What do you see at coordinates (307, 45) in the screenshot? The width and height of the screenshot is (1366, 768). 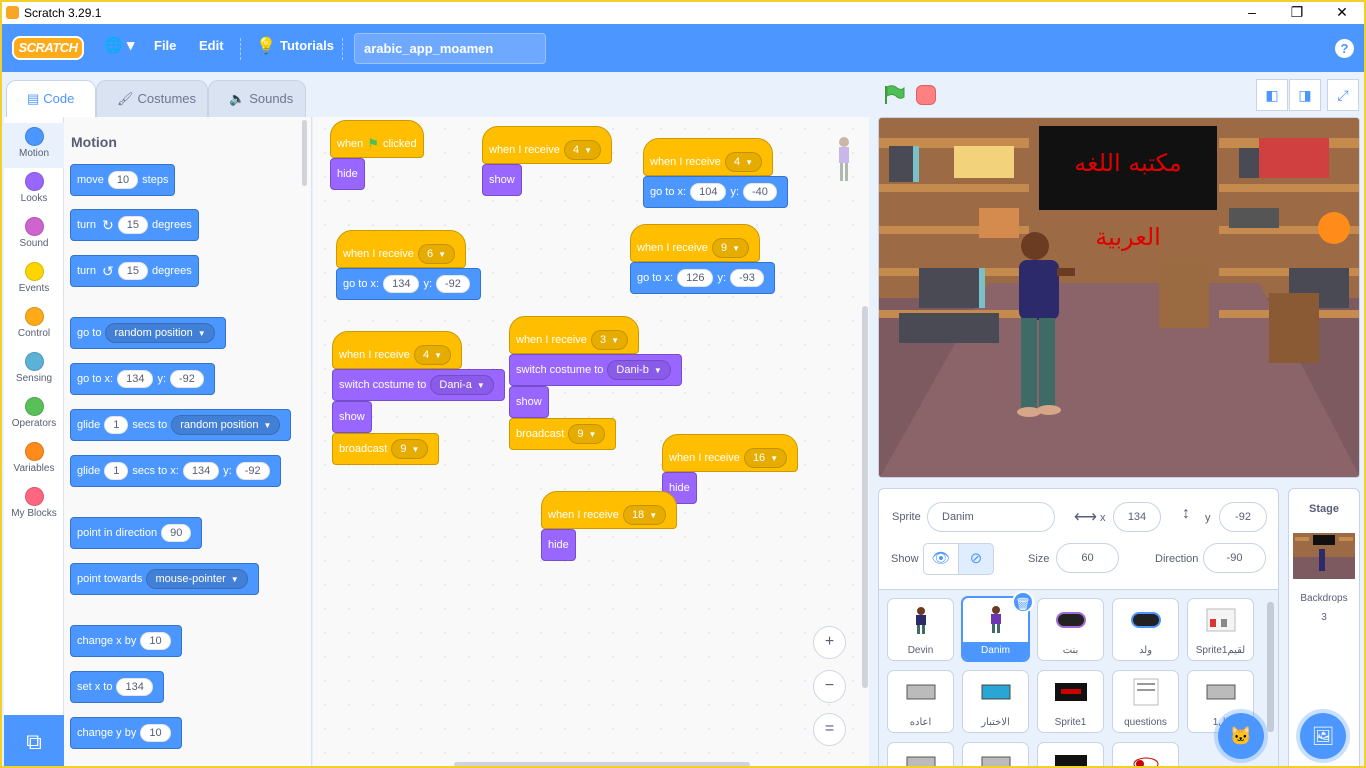 I see `tutorials-menu: Tutorials` at bounding box center [307, 45].